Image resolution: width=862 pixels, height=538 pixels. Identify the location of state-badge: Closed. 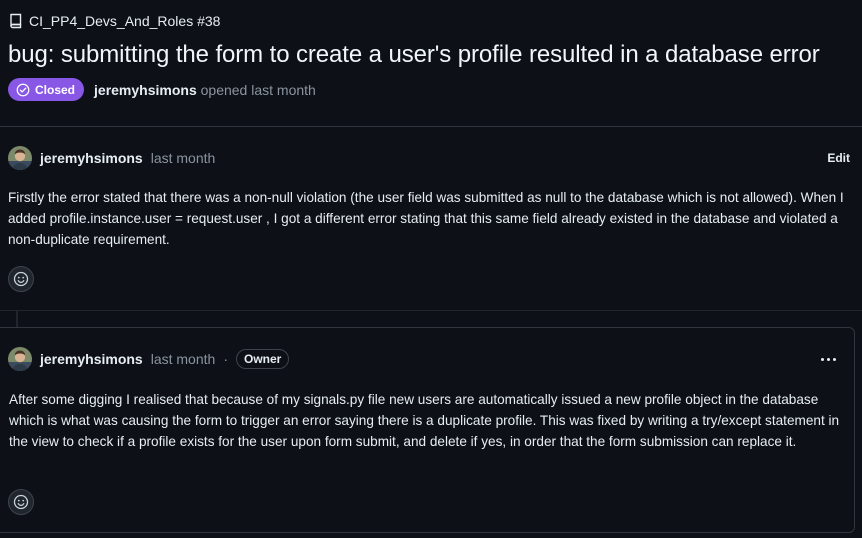
(46, 89).